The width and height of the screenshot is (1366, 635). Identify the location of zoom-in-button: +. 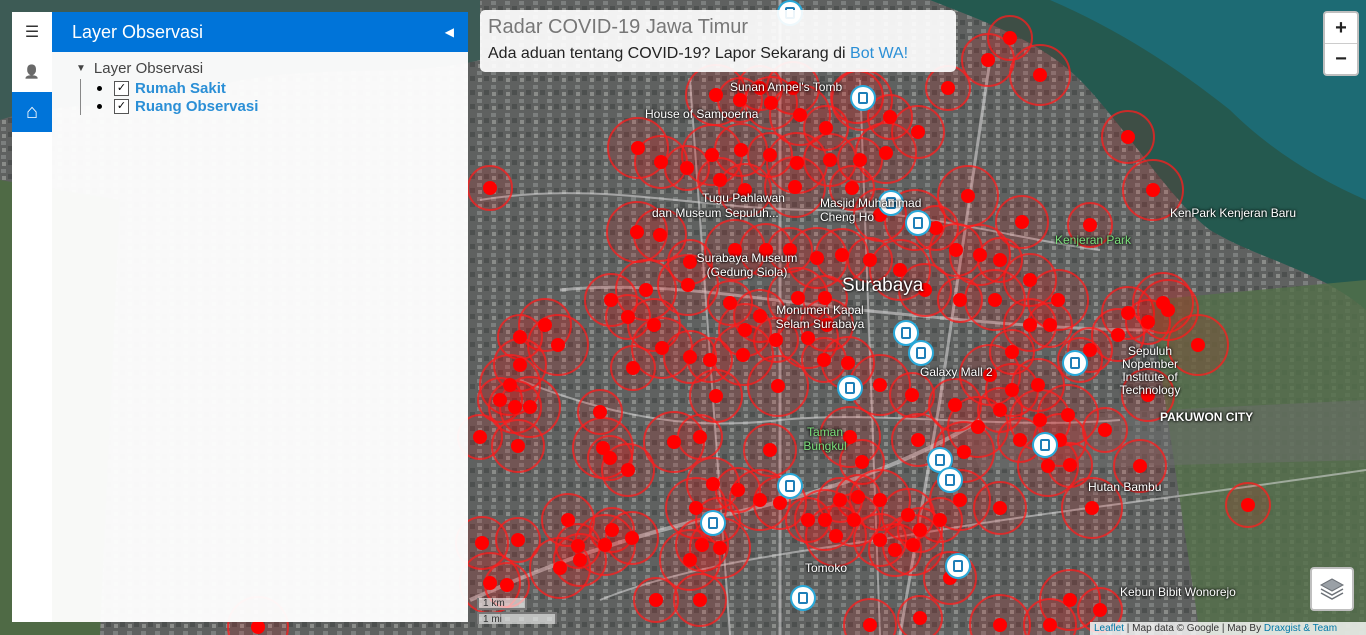
(1341, 28).